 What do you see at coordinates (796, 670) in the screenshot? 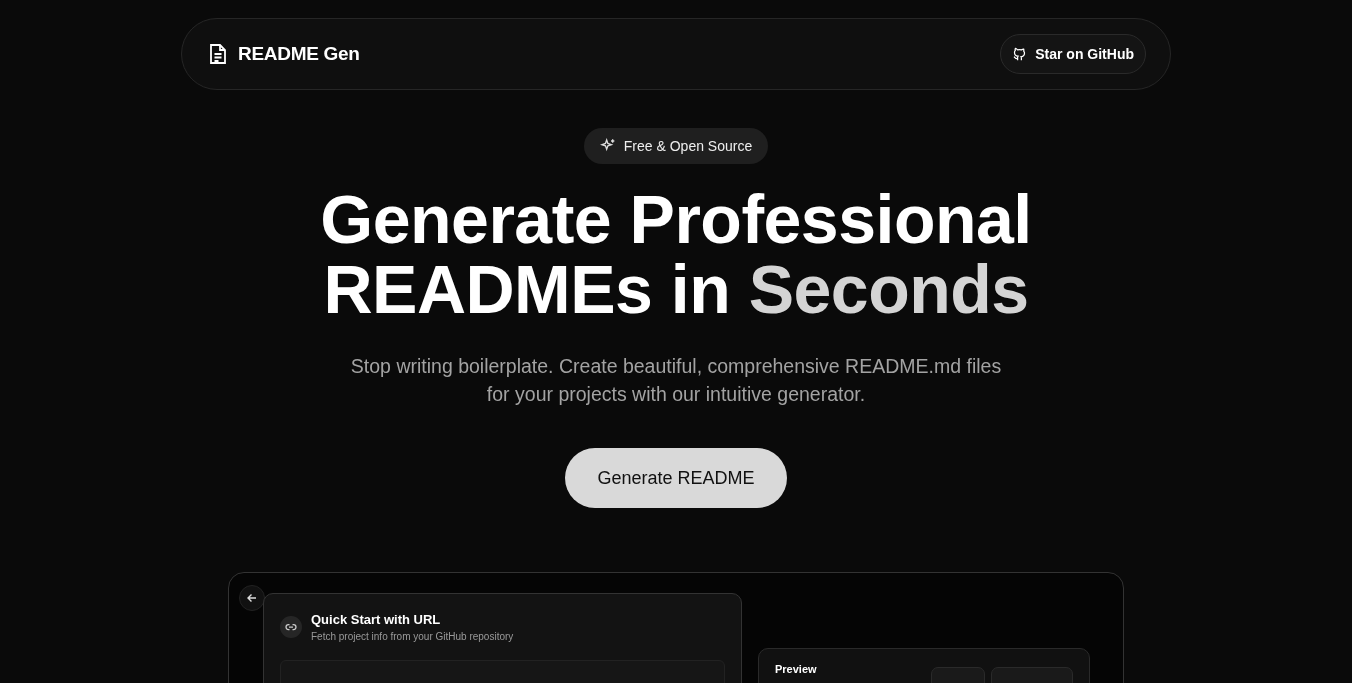
I see `preview-title: Preview` at bounding box center [796, 670].